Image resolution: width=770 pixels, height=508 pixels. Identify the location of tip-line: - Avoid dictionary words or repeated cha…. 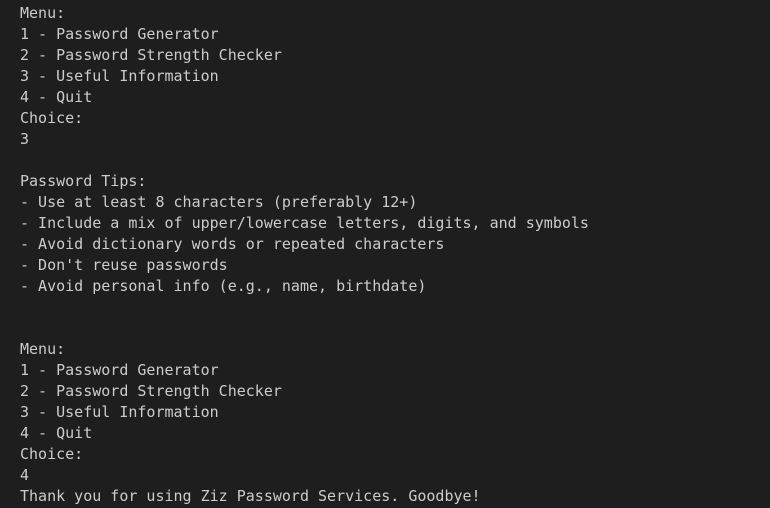
(232, 244).